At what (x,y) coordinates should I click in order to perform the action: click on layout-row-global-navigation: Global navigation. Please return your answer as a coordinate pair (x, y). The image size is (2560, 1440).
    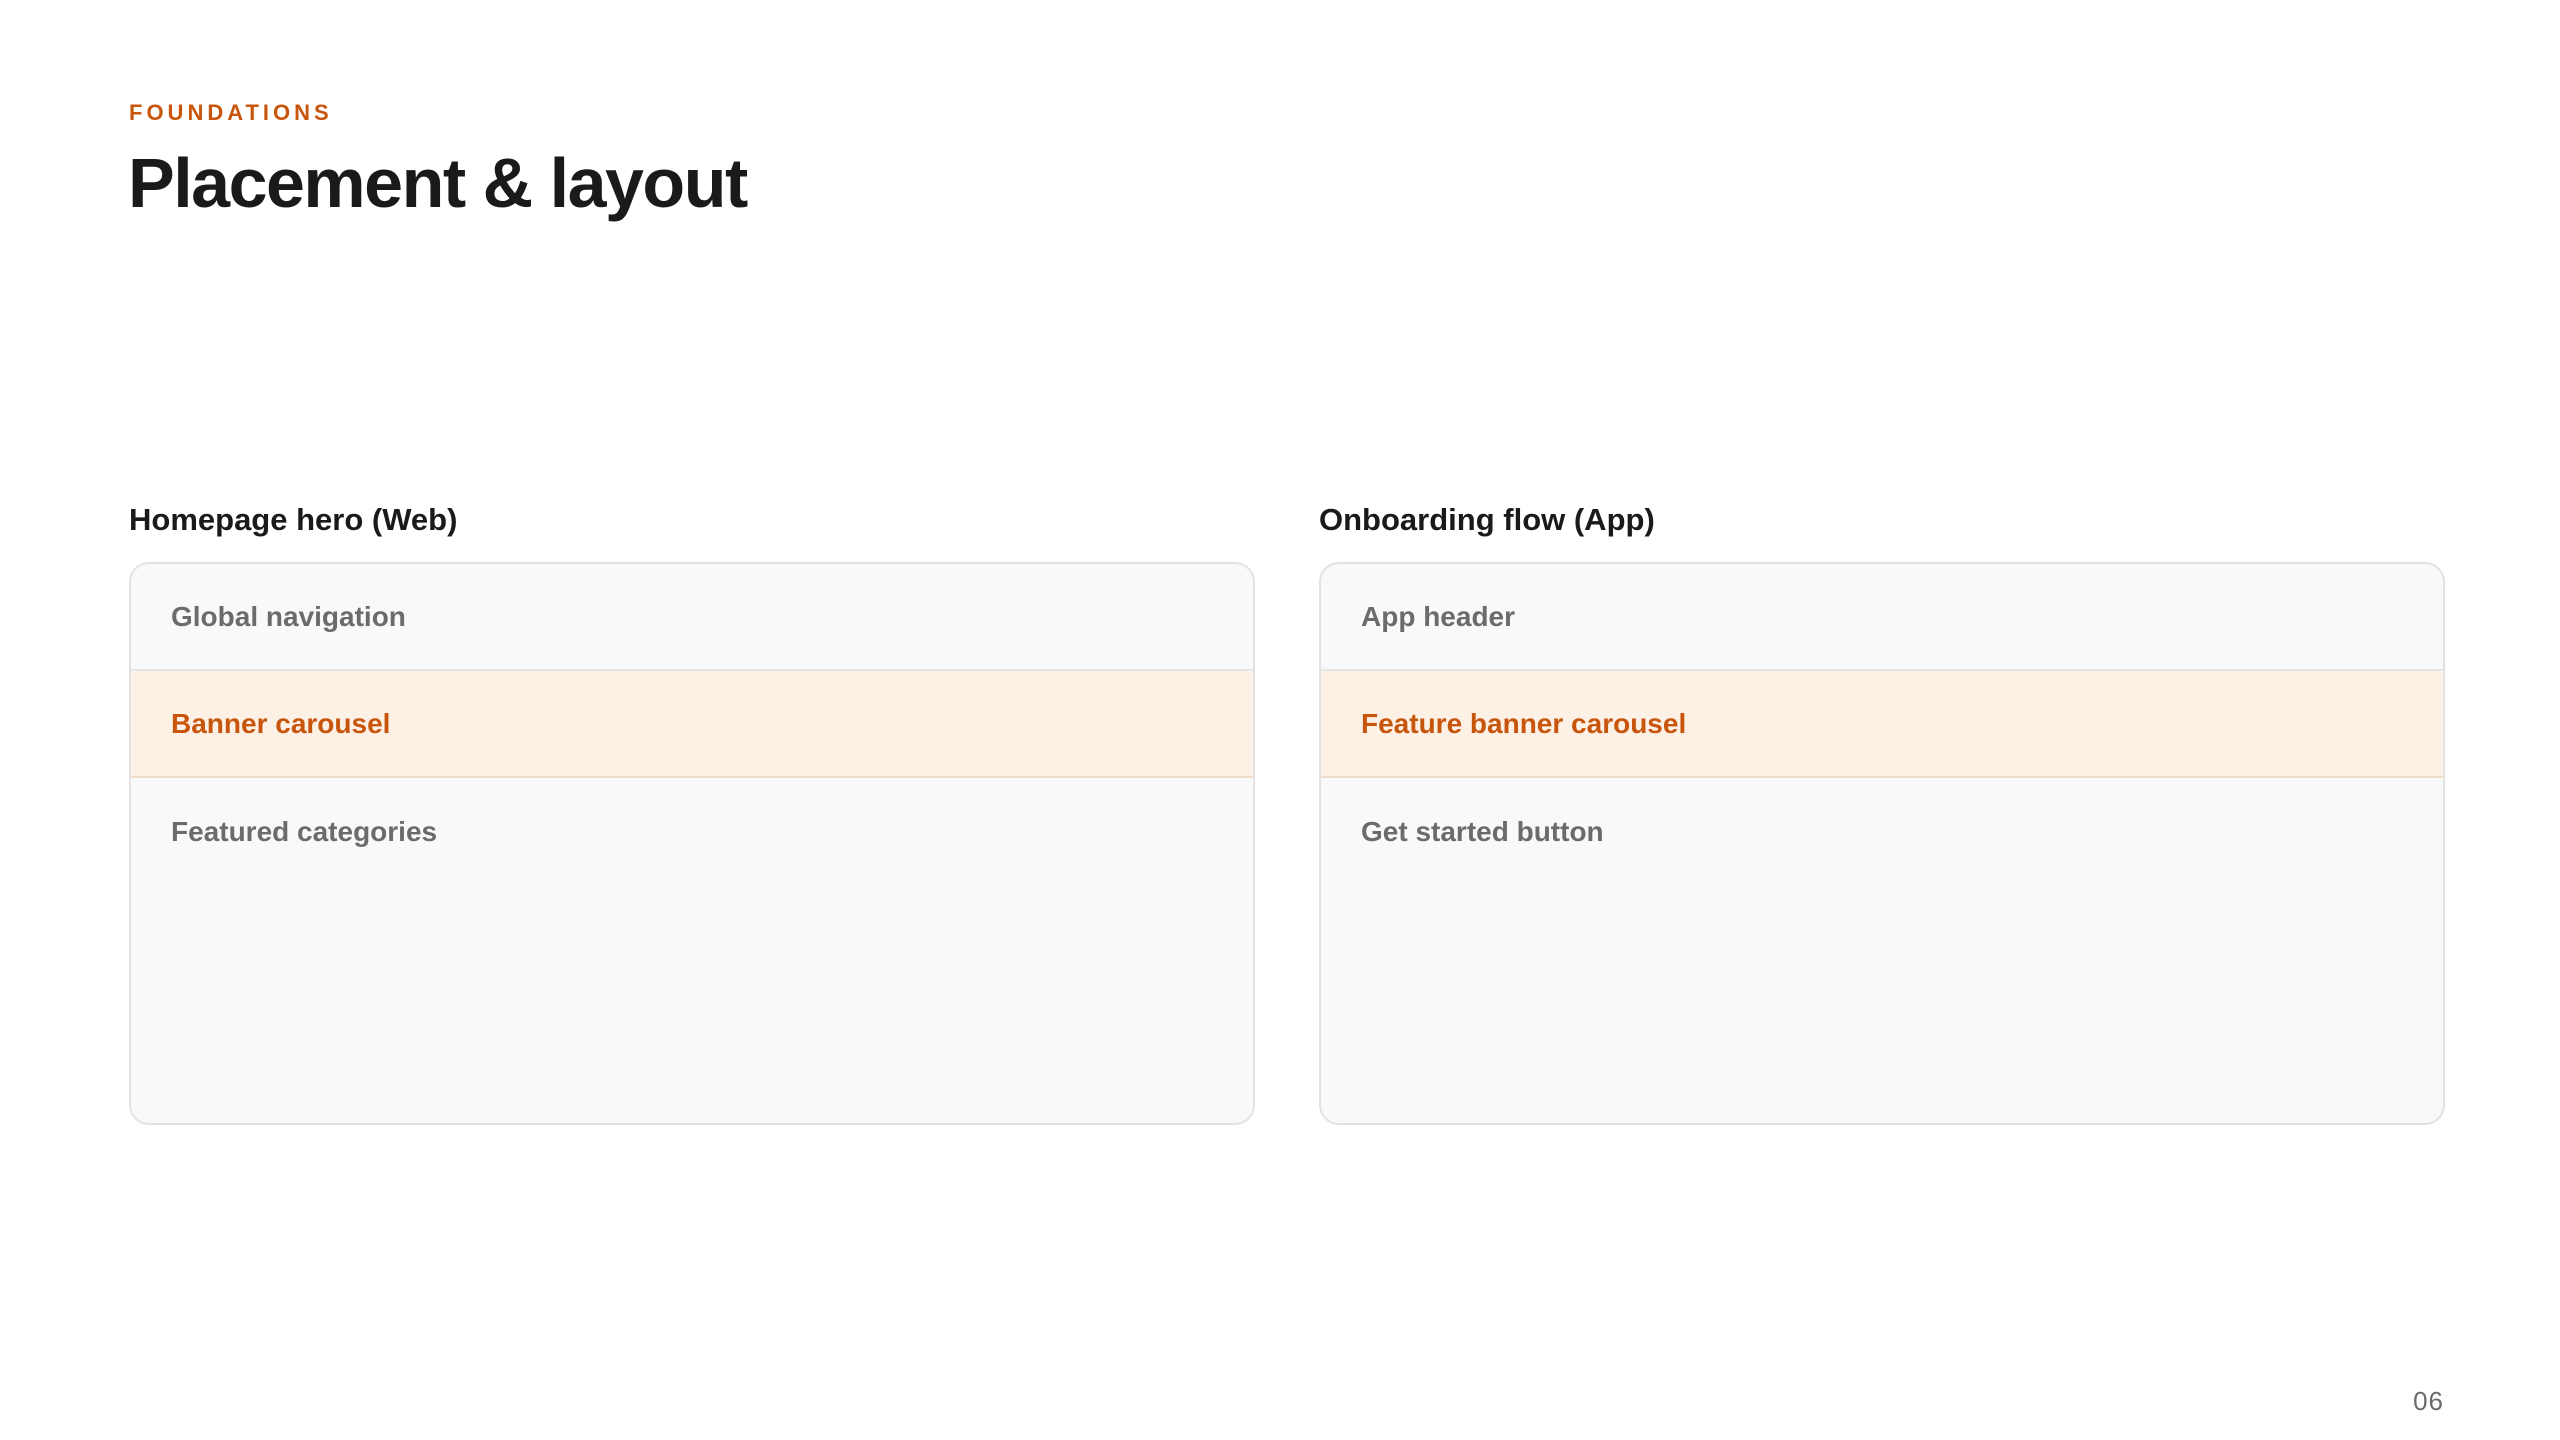
    Looking at the image, I should click on (692, 617).